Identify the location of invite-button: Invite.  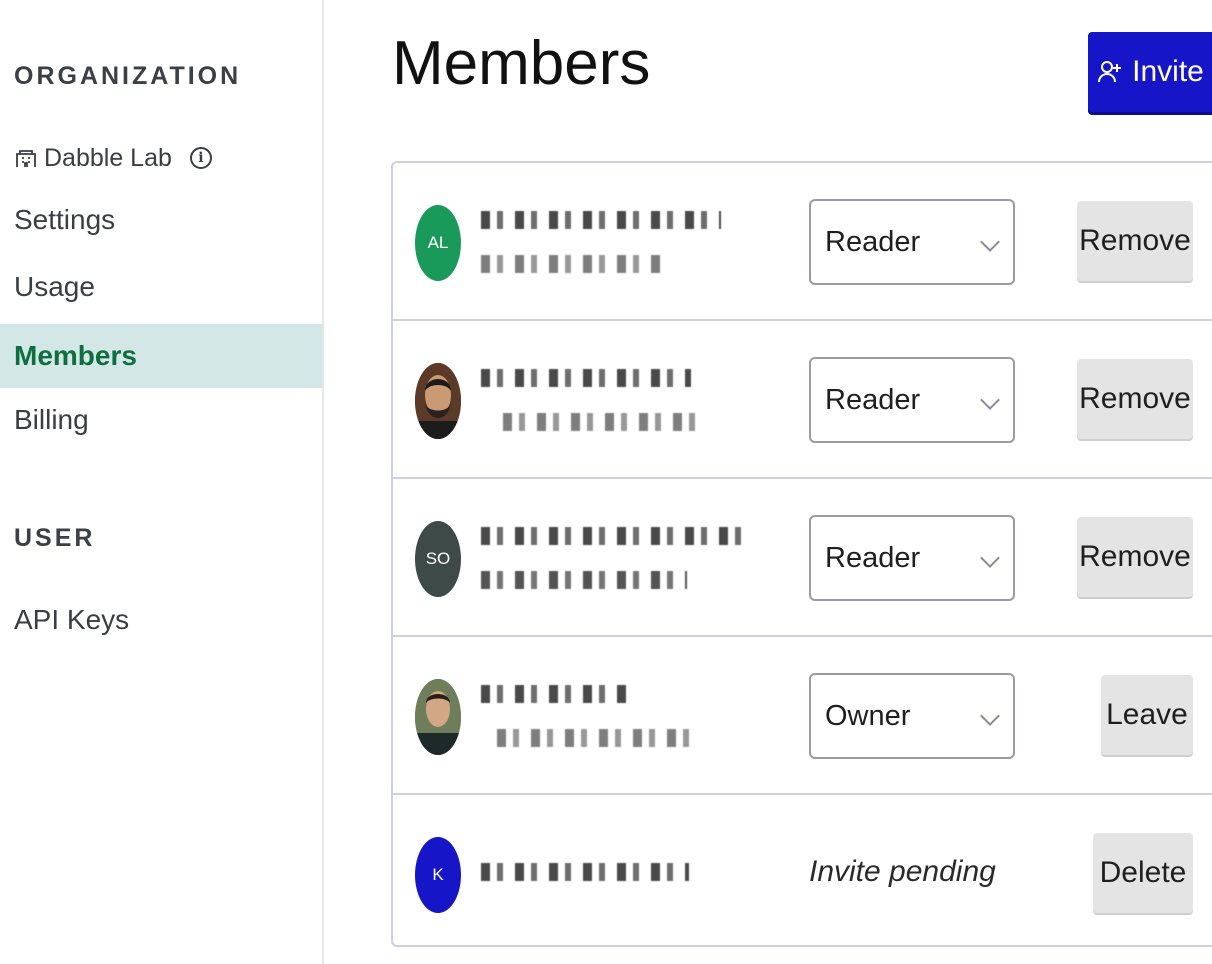
(1150, 72).